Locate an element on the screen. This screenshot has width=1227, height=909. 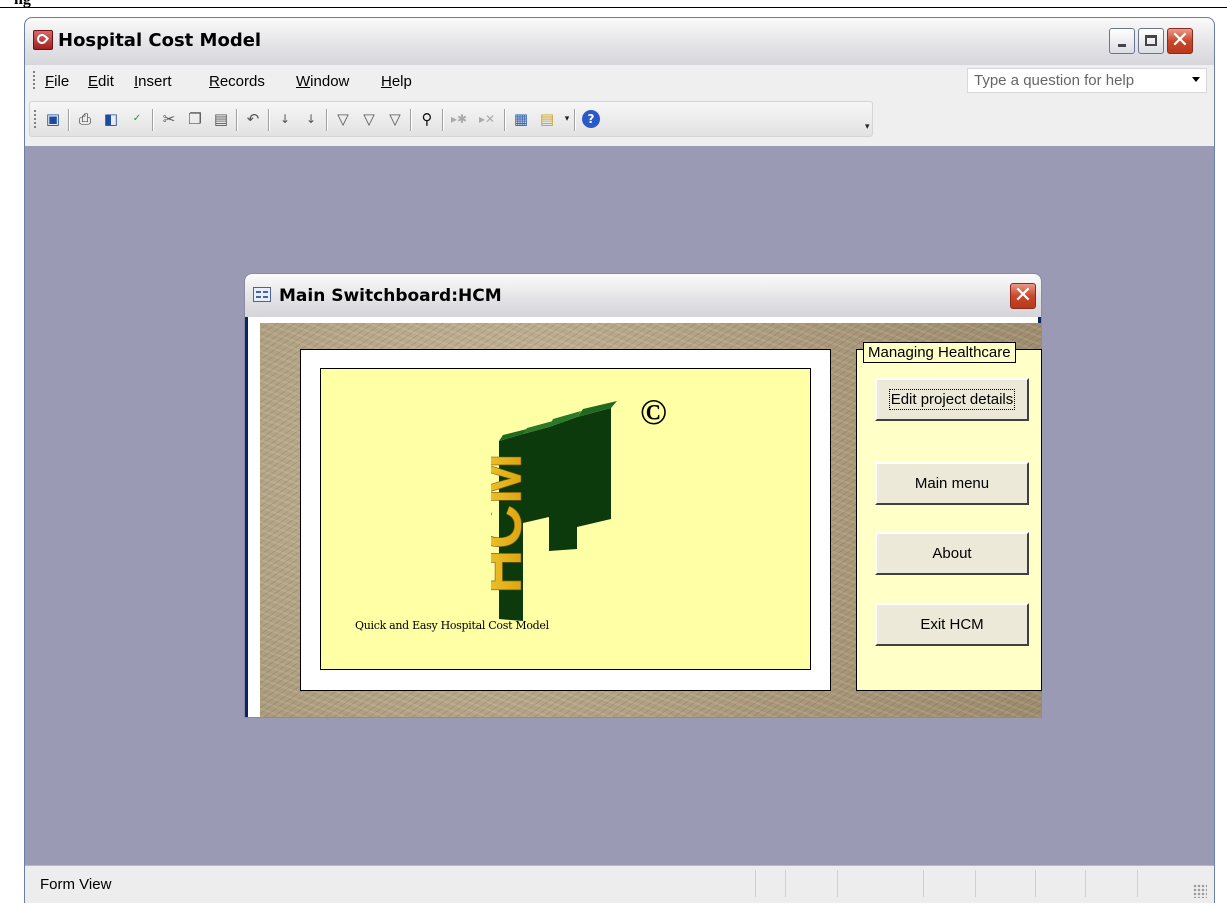
maximize-button is located at coordinates (1151, 41).